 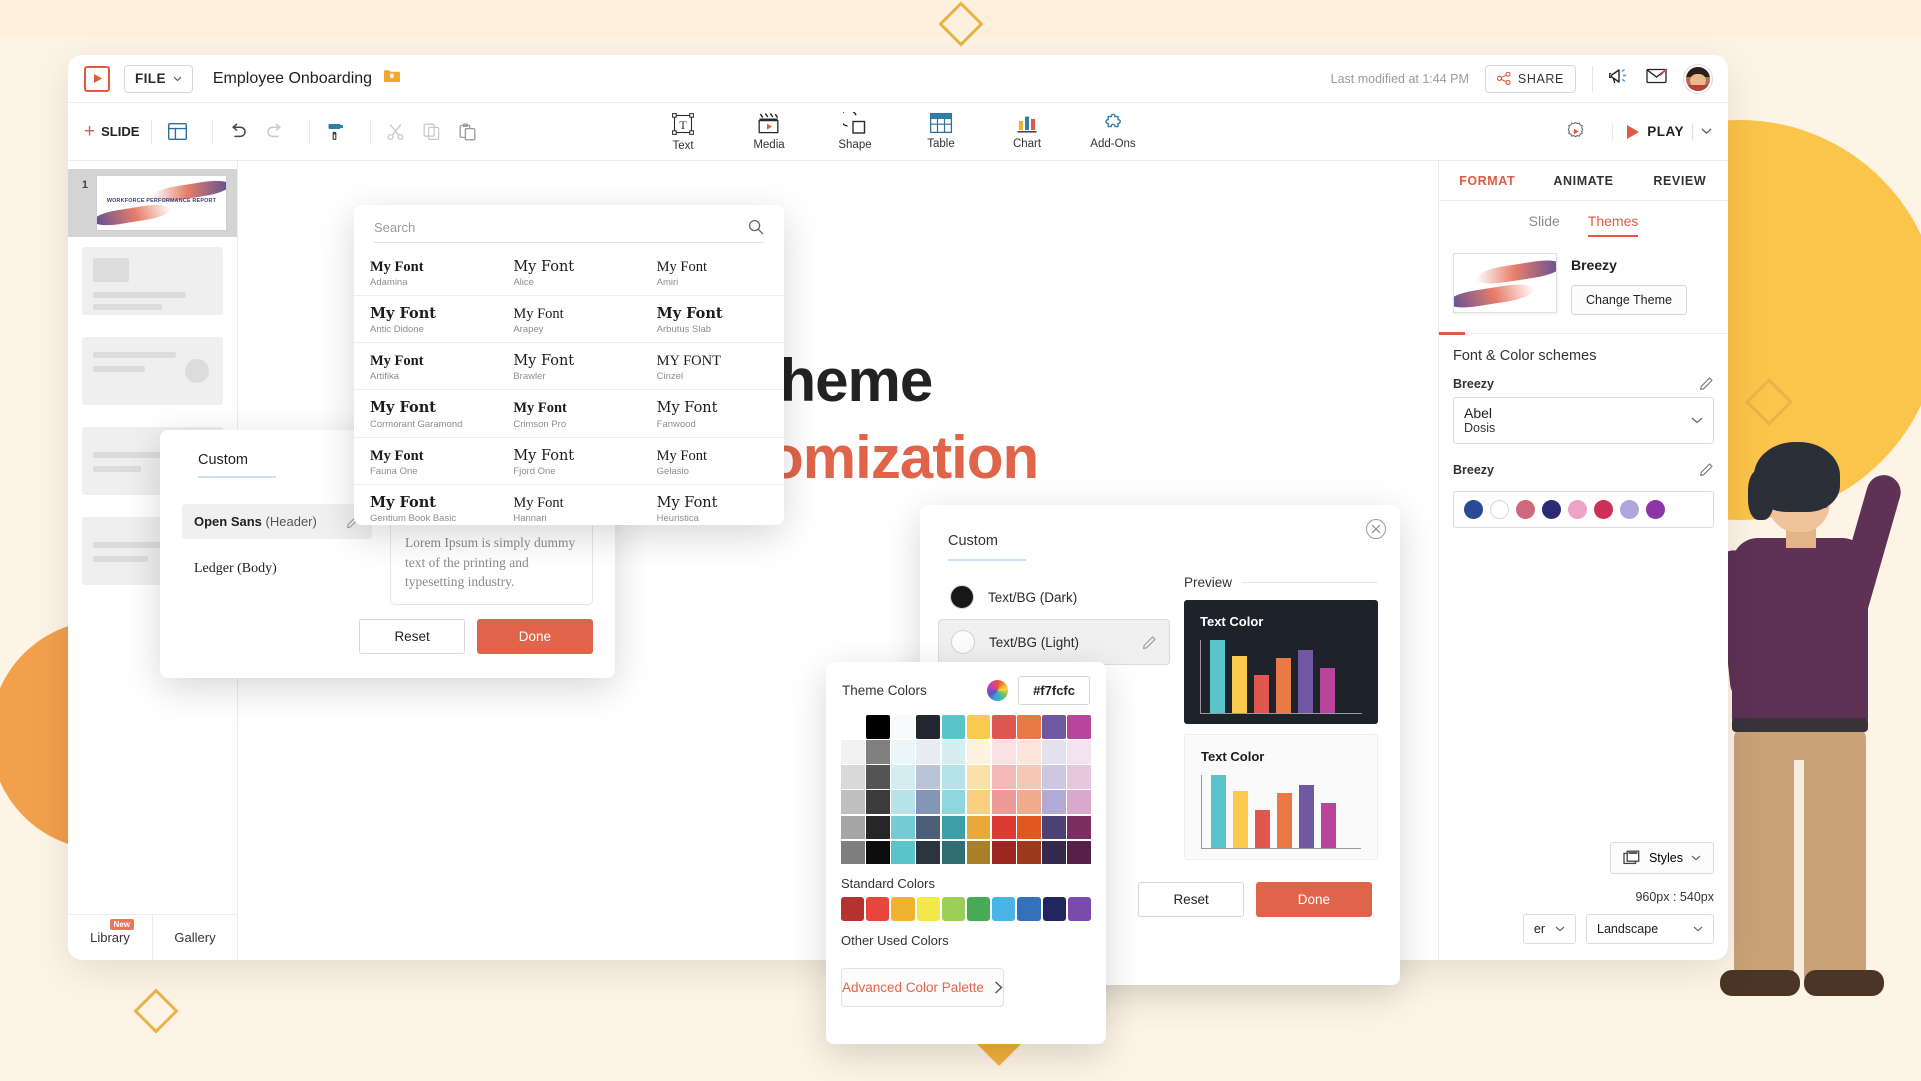 I want to click on font-option: My Font Arapey, so click(x=569, y=320).